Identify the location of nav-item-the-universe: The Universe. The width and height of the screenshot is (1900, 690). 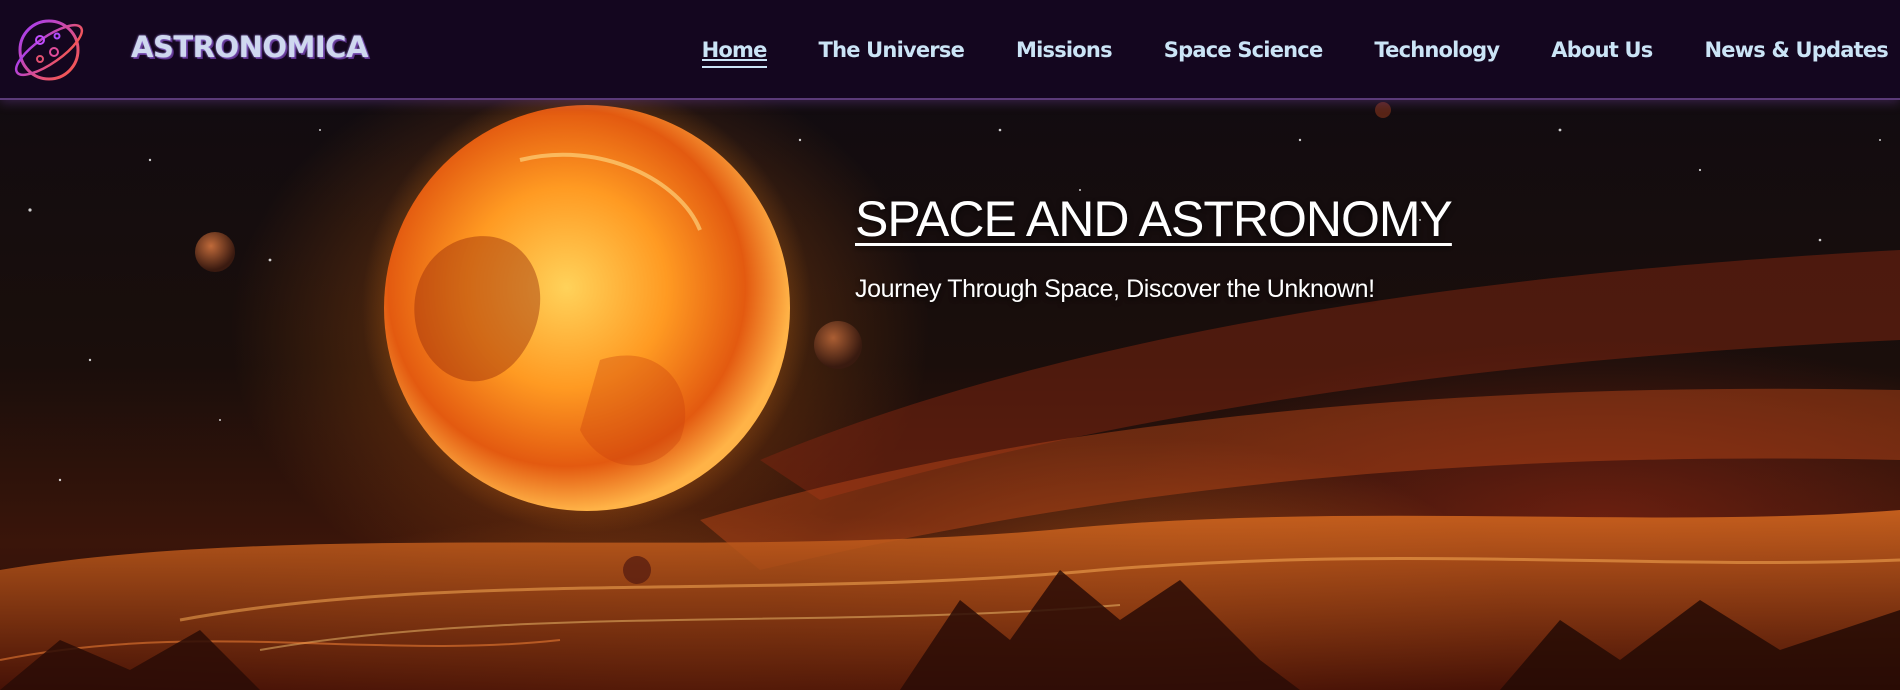
(892, 50).